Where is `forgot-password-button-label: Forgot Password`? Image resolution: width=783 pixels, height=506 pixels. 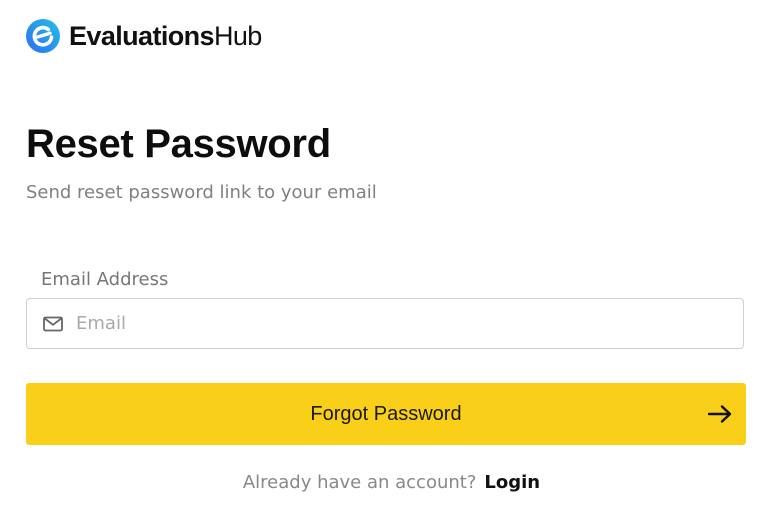 forgot-password-button-label: Forgot Password is located at coordinates (386, 414).